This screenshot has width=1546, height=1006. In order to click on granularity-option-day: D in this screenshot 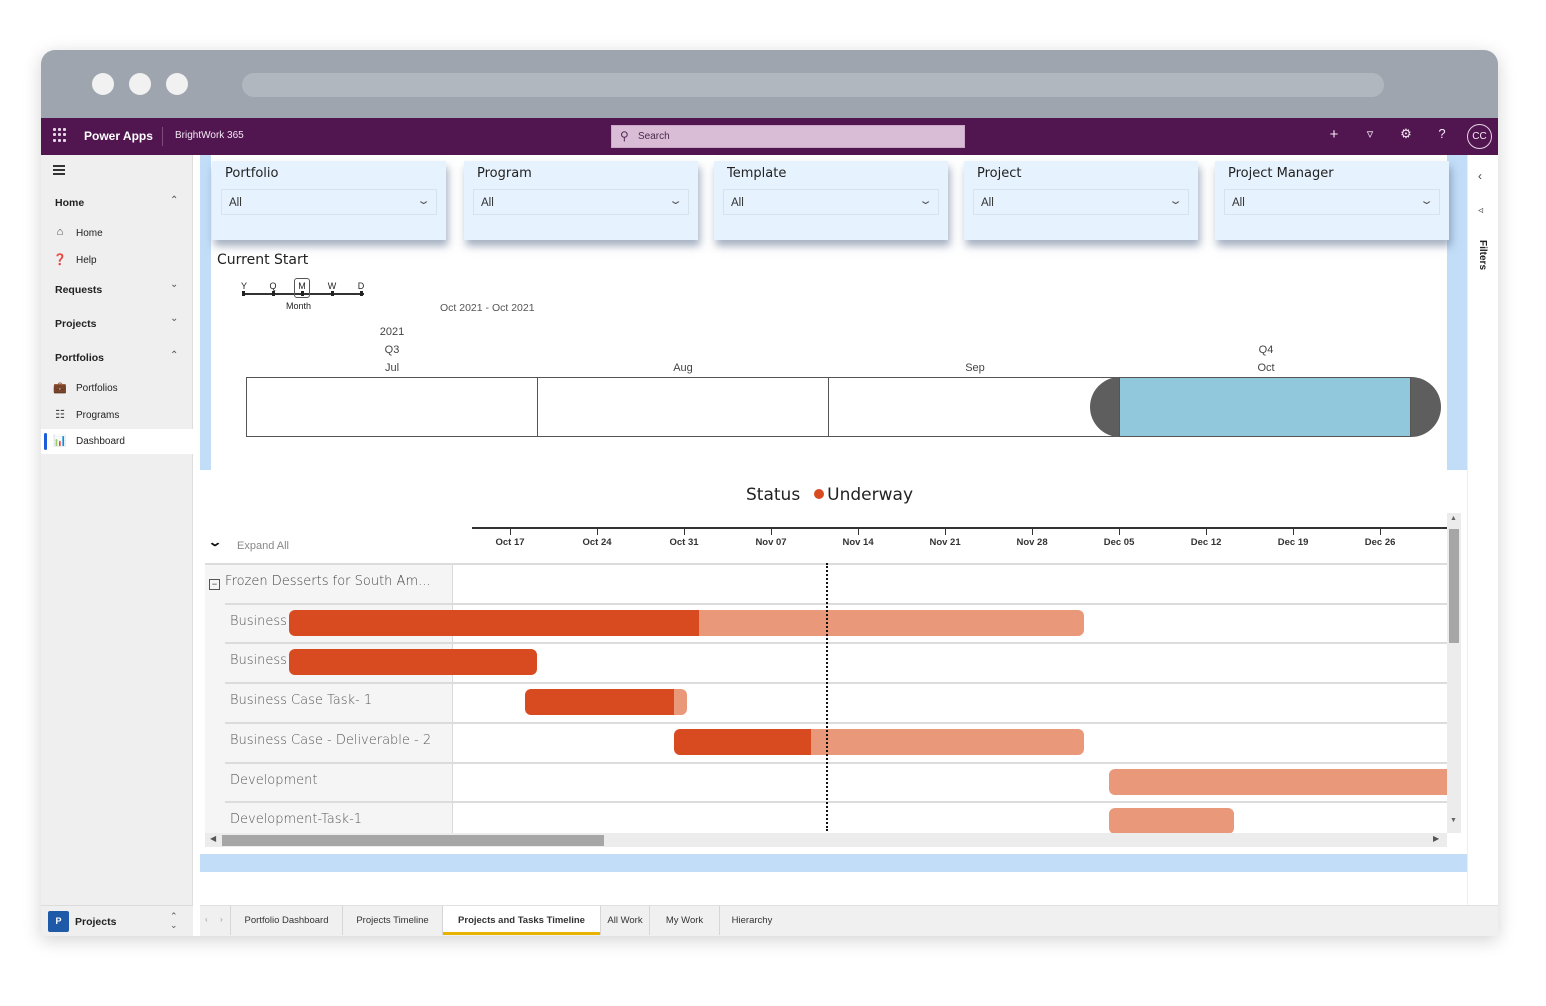, I will do `click(361, 286)`.